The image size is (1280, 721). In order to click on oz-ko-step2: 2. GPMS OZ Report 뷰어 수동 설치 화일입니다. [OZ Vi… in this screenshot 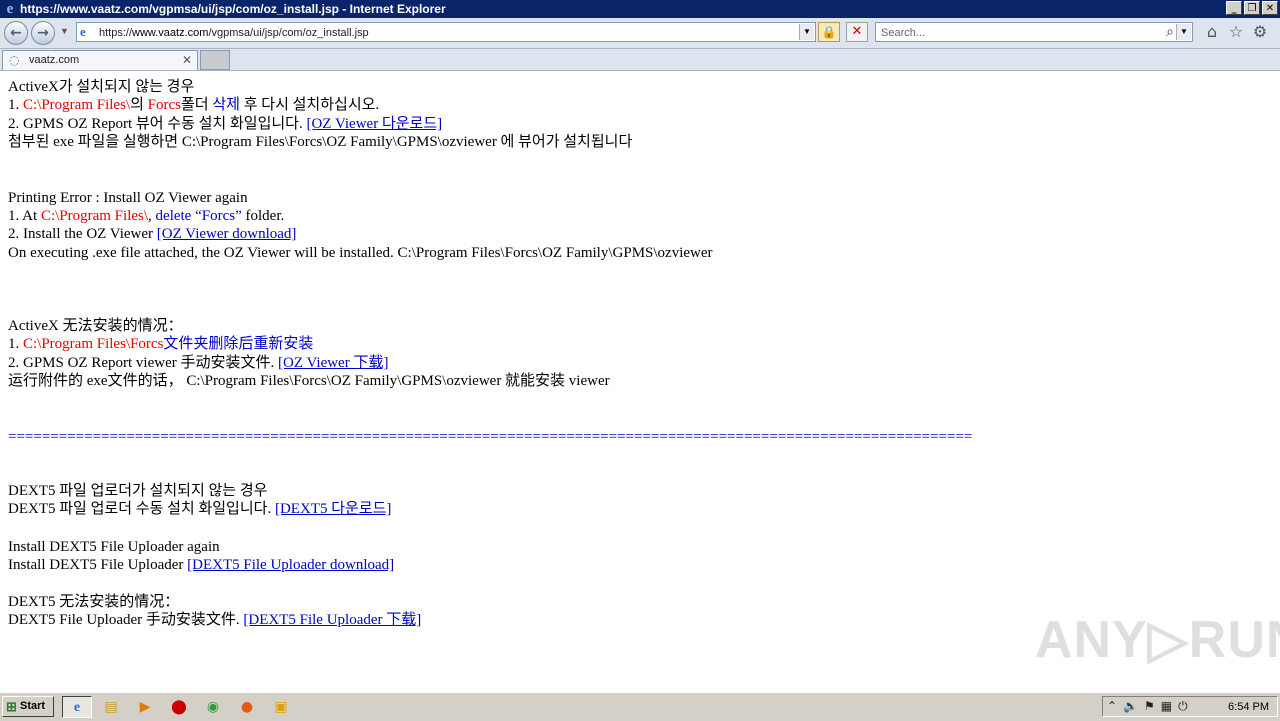, I will do `click(225, 124)`.